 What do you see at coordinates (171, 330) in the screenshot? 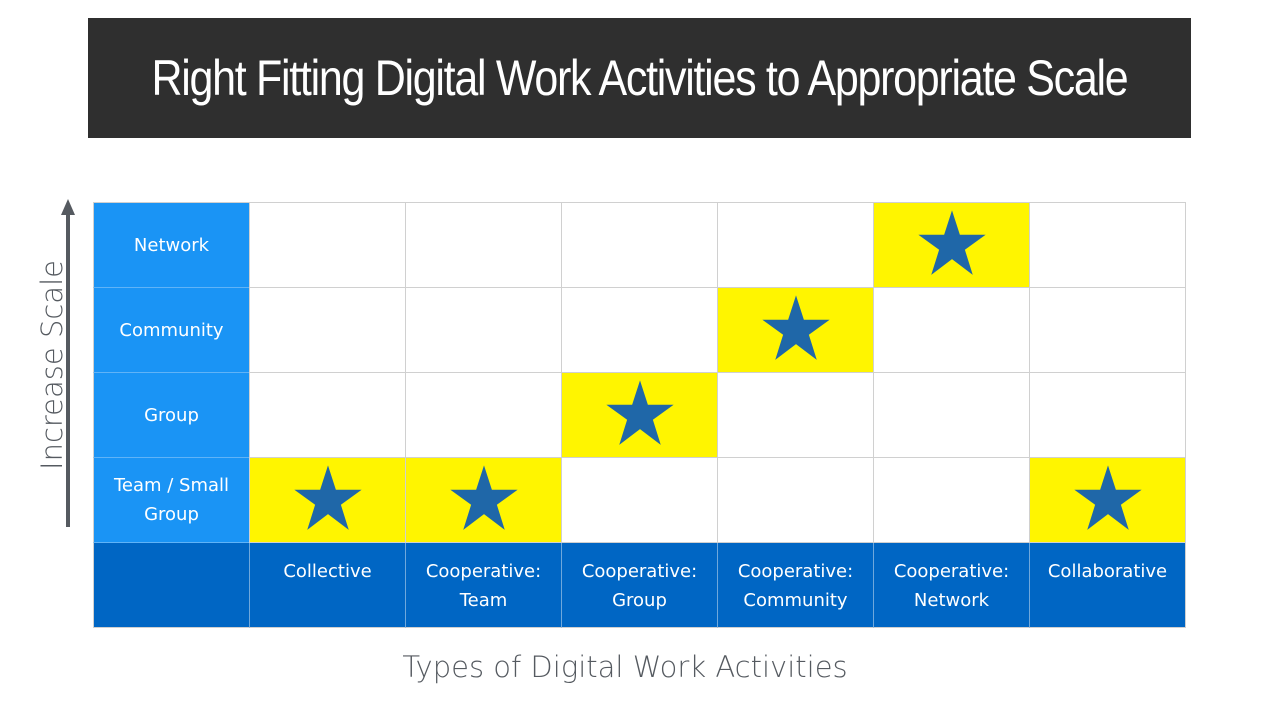
I see `row-label: Community` at bounding box center [171, 330].